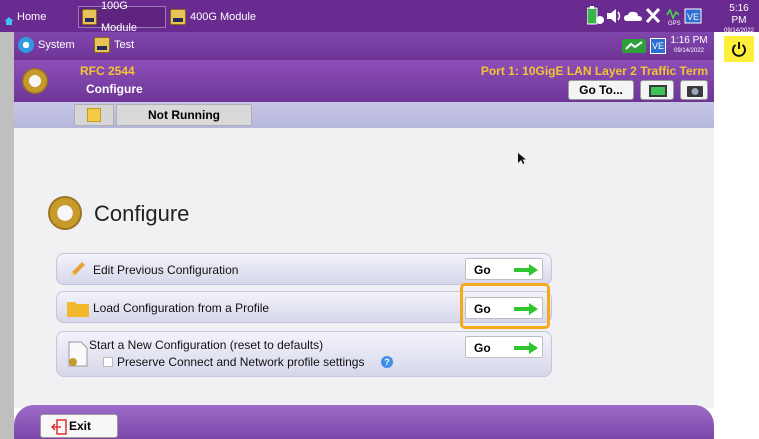  Describe the element at coordinates (594, 71) in the screenshot. I see `port-label: Port 1: 10GigE LAN Layer 2 Traffic Term` at that location.